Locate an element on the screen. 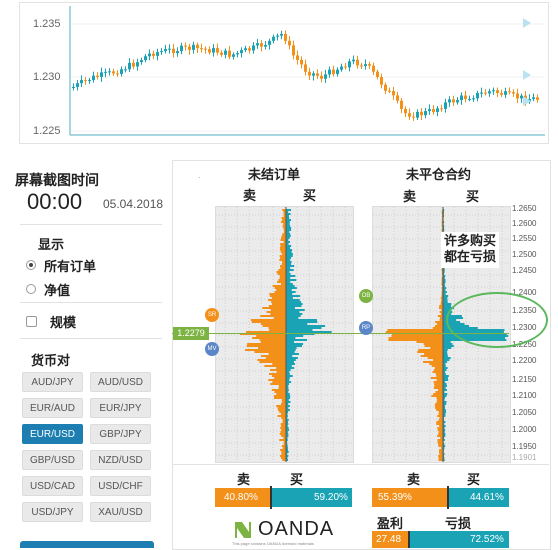 This screenshot has height=550, width=558. pair-button-nzd-usd: NZD/USD is located at coordinates (120, 460).